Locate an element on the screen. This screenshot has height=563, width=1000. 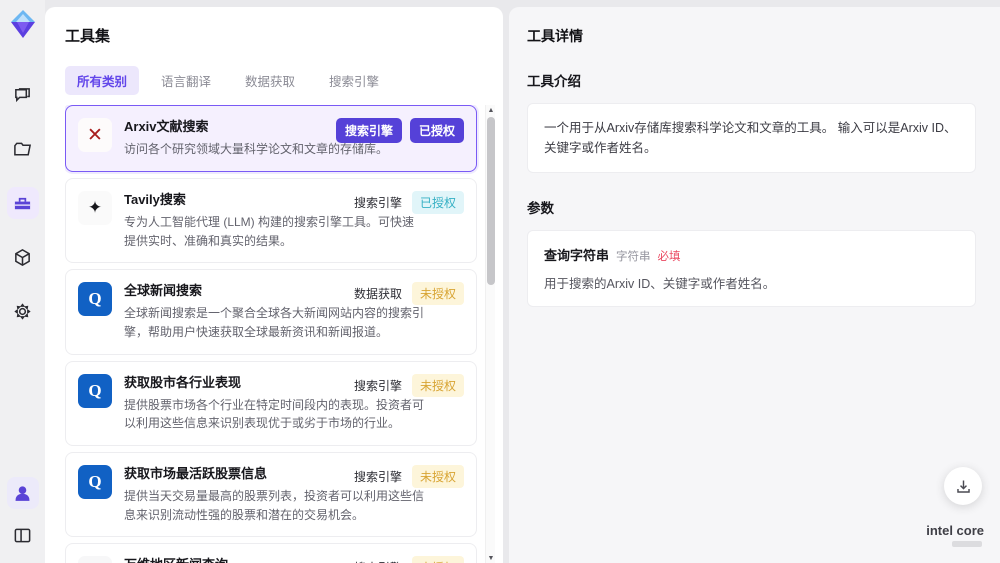
app-logo-icon is located at coordinates (22, 24).